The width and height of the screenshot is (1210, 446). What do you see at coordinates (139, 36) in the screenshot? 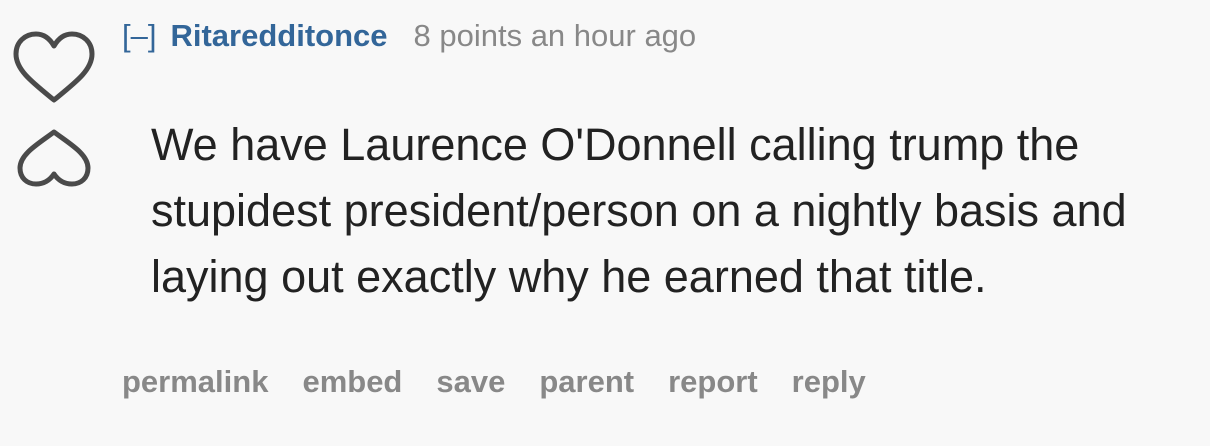
I see `collapse-toggle: [–]` at bounding box center [139, 36].